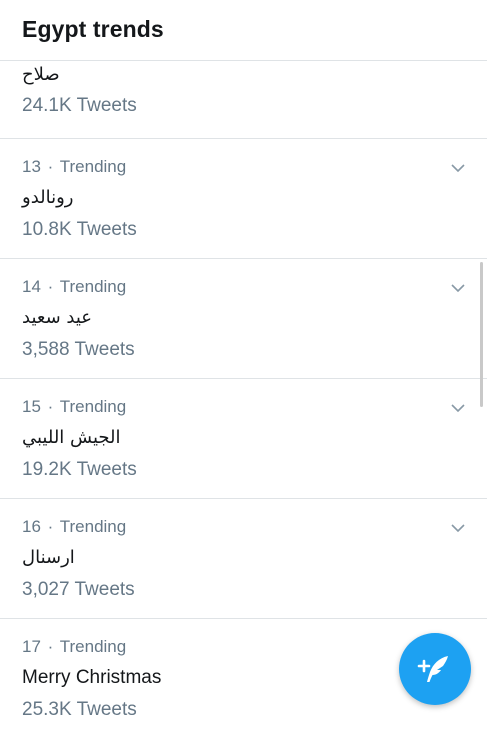 This screenshot has height=738, width=487. I want to click on trend-rank: 13, so click(31, 166).